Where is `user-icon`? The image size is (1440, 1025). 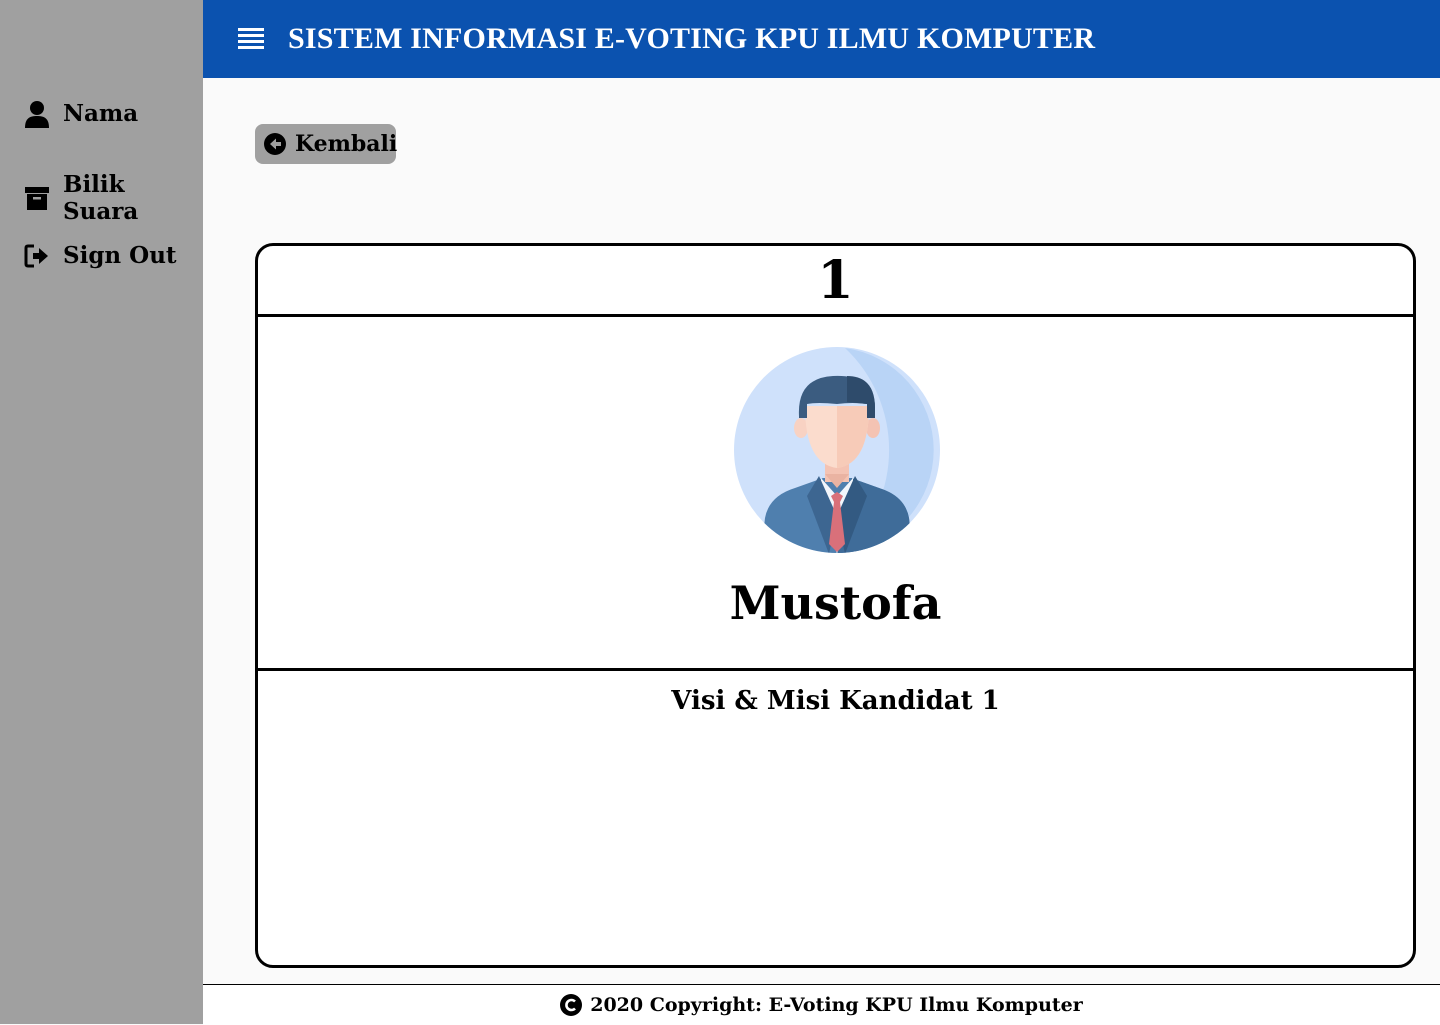 user-icon is located at coordinates (37, 114).